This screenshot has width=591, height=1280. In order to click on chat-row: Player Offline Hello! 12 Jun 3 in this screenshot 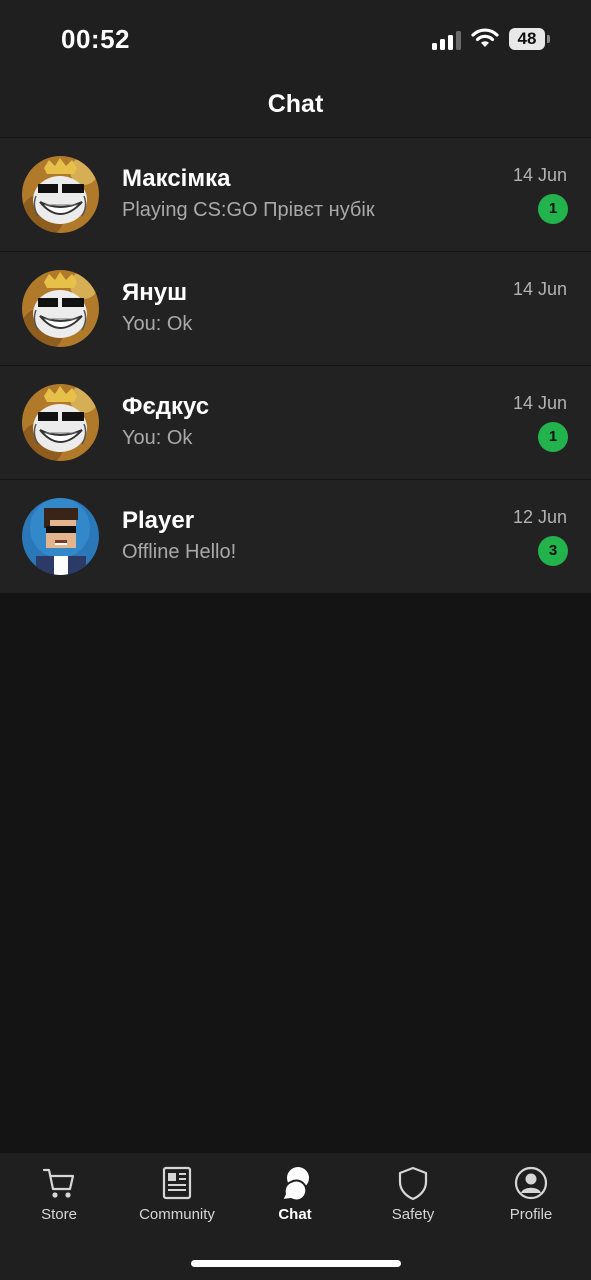, I will do `click(295, 537)`.